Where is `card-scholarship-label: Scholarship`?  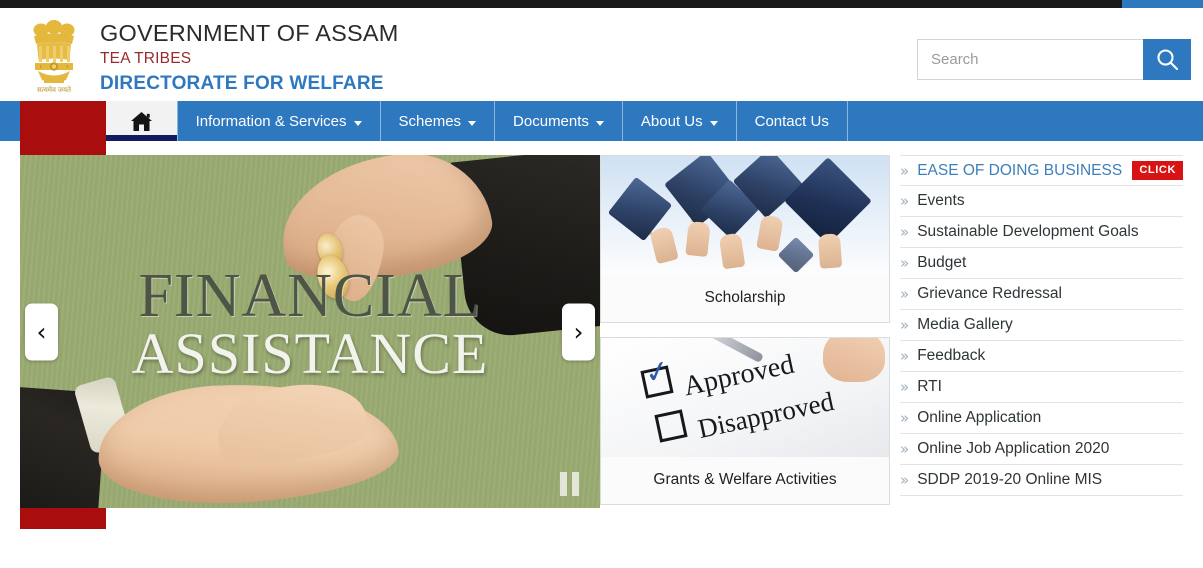
card-scholarship-label: Scholarship is located at coordinates (745, 298).